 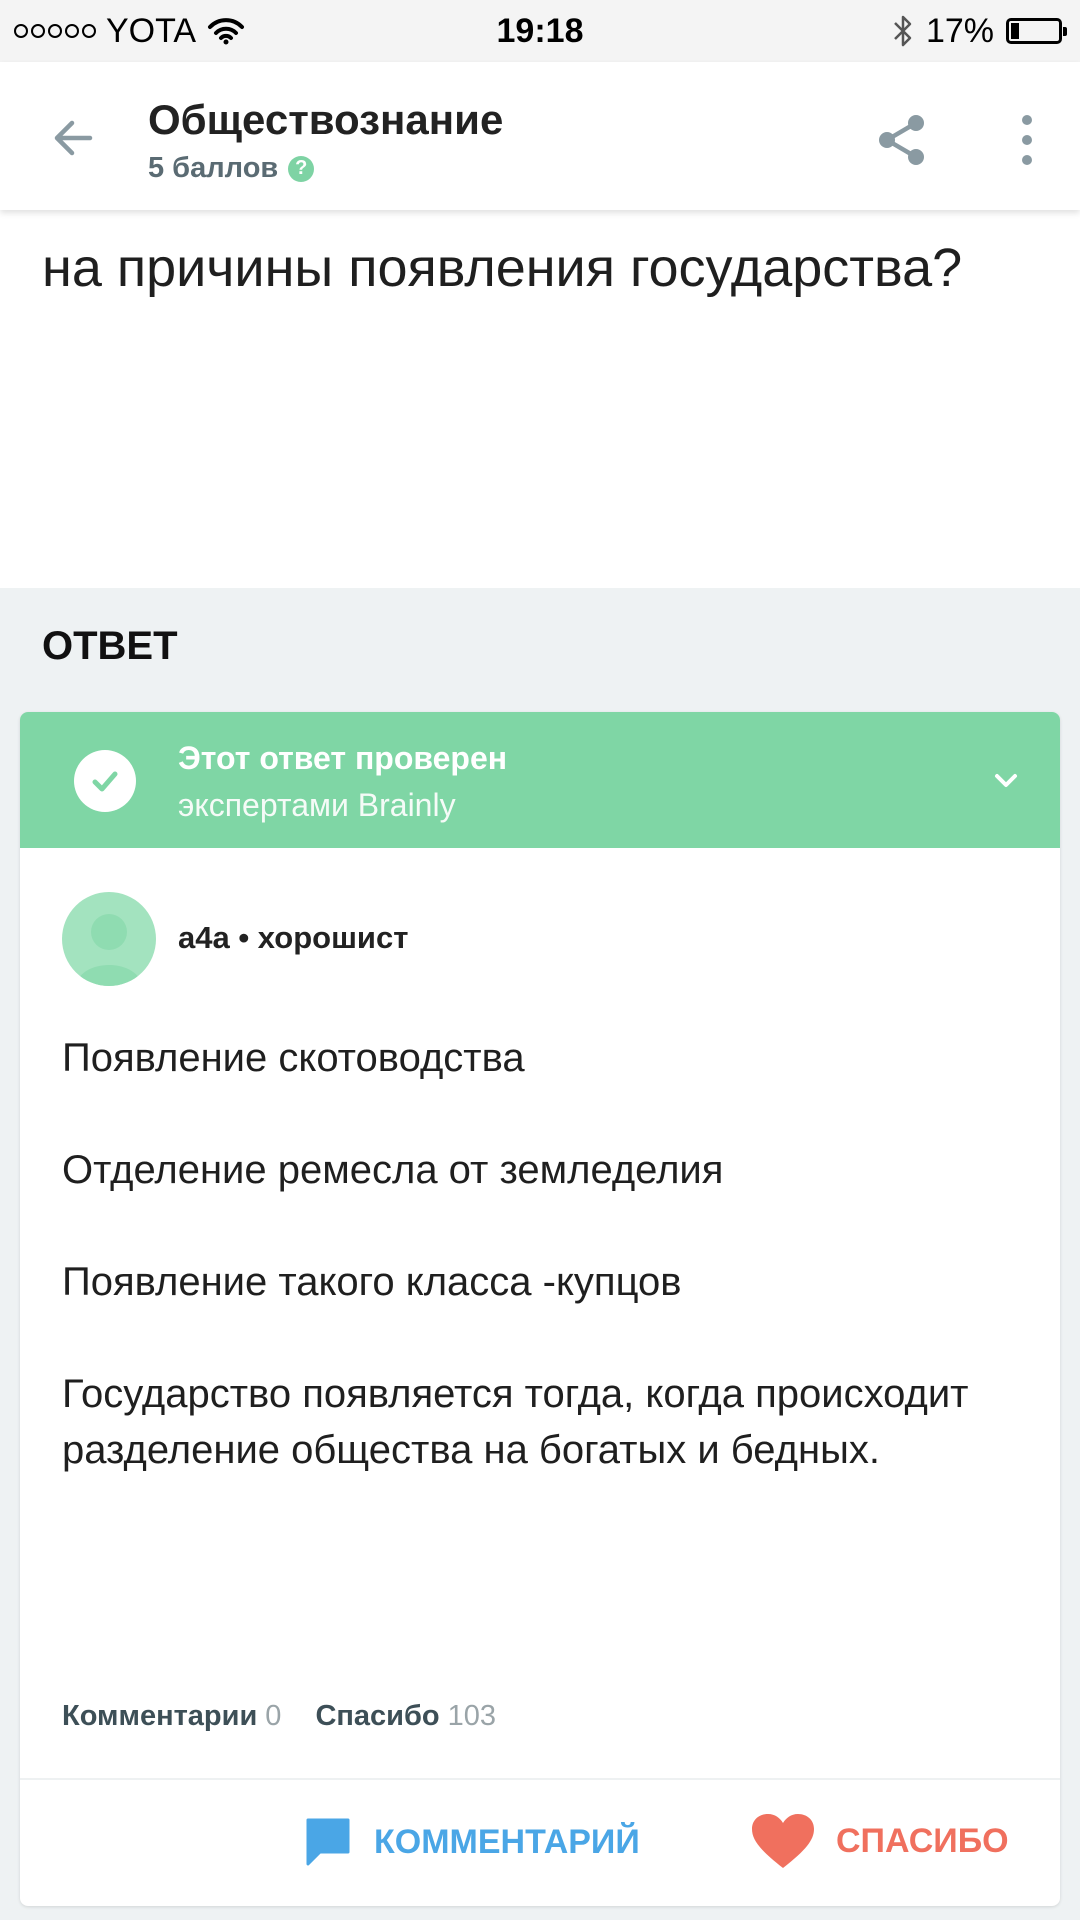 I want to click on answer-stats: Комментарии 0 Спасибо 103, so click(x=279, y=1716).